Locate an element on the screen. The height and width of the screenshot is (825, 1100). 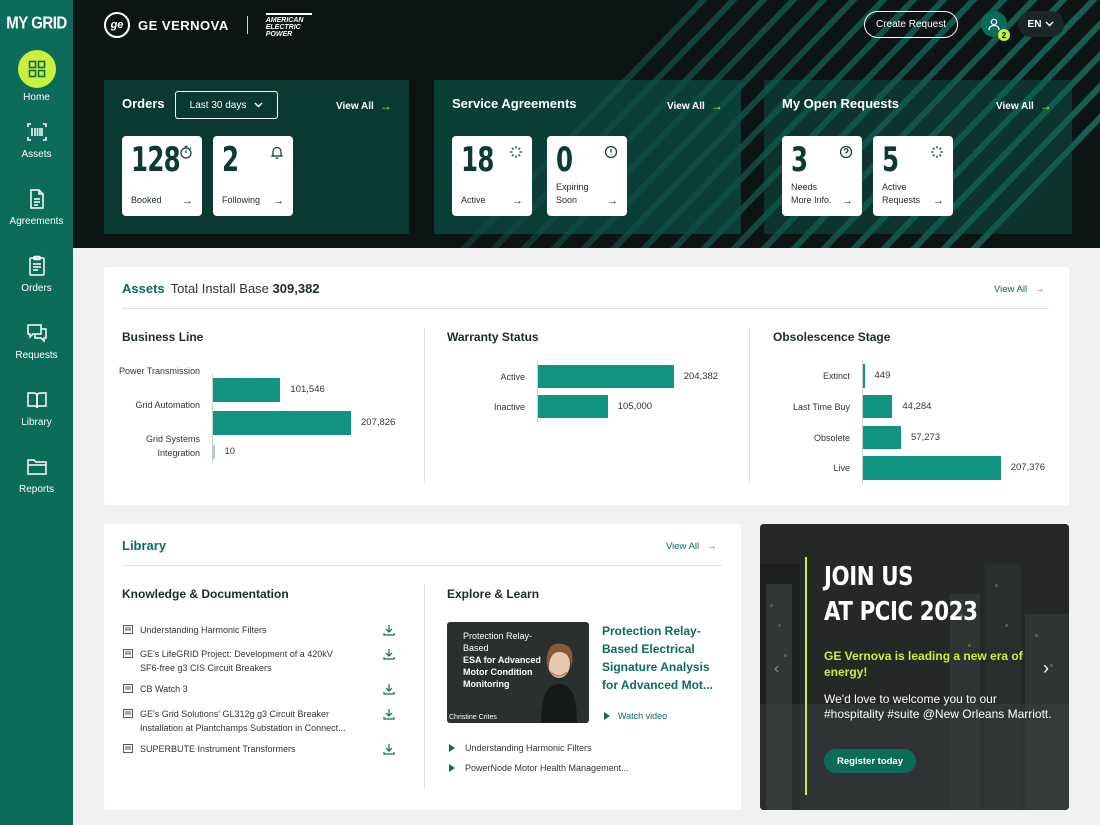
stat-value: 18 is located at coordinates (477, 160).